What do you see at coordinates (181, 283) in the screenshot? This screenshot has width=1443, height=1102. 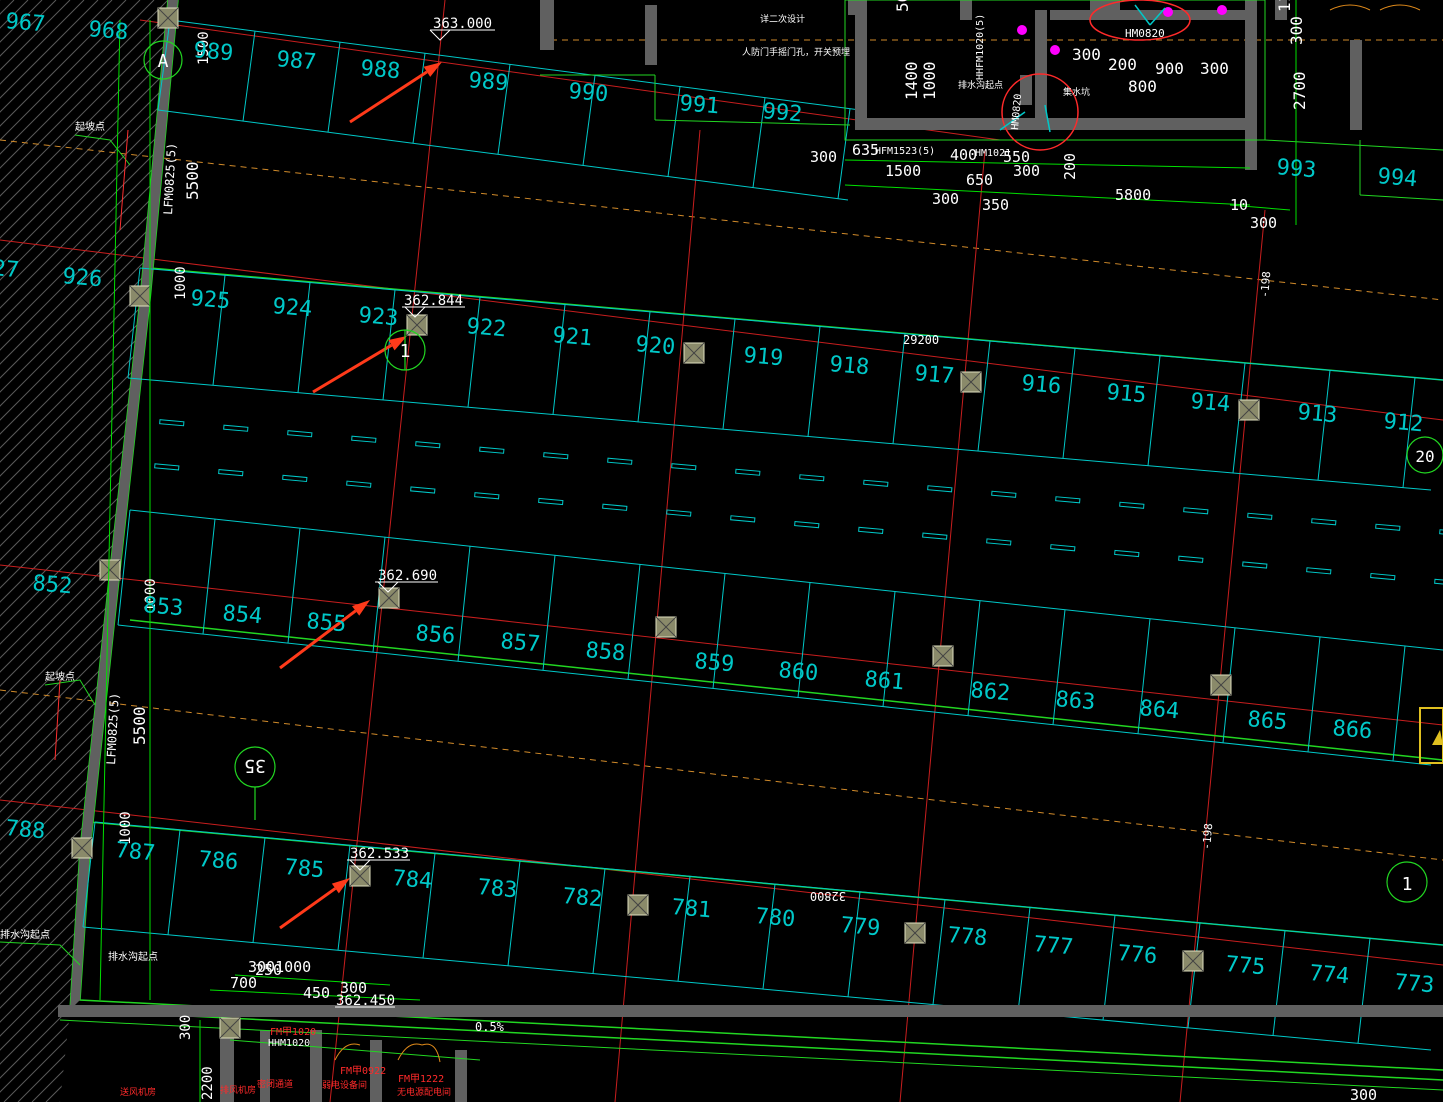 I see `left-dim-1000-a: 1000` at bounding box center [181, 283].